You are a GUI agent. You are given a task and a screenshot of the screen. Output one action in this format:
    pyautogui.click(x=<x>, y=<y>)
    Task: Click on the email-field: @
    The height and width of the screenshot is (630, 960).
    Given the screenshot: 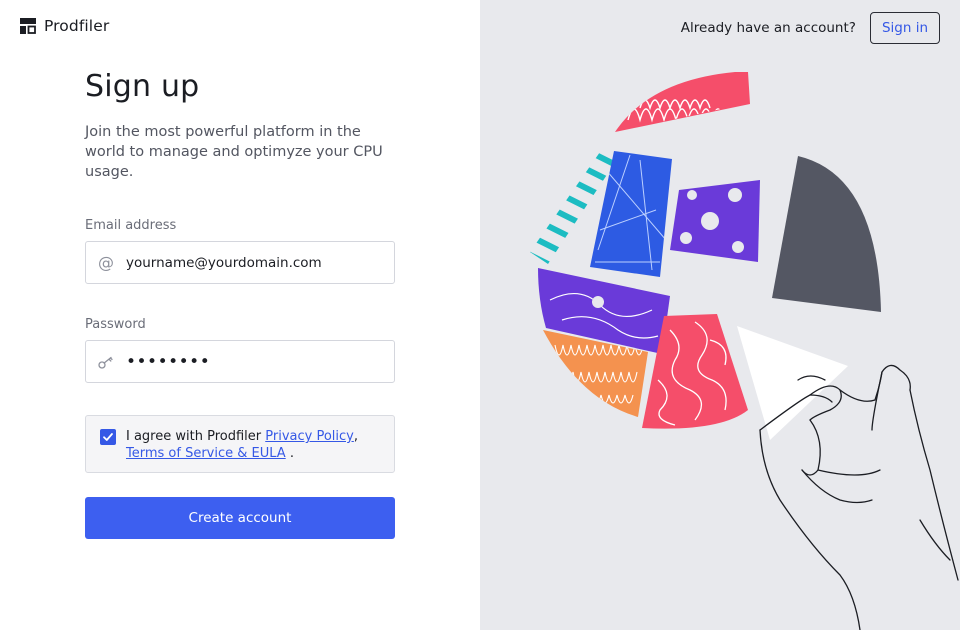 What is the action you would take?
    pyautogui.click(x=240, y=262)
    